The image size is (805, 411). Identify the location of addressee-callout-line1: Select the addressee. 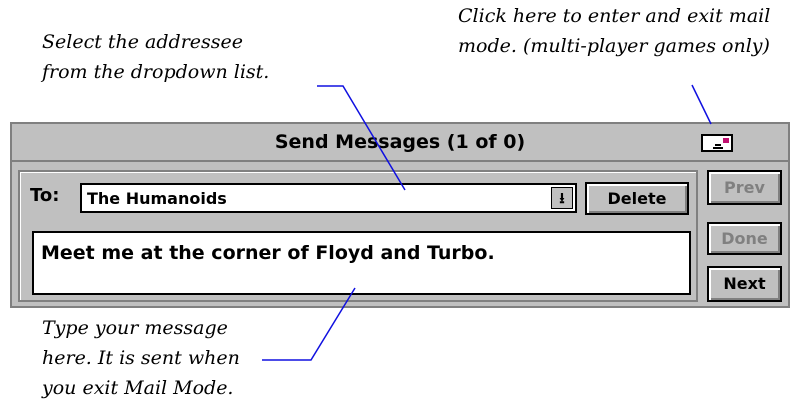
(143, 42).